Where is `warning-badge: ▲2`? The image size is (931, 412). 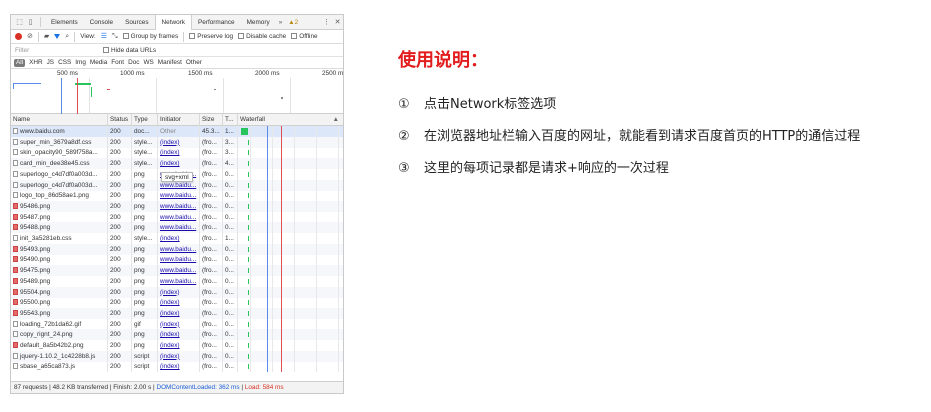 warning-badge: ▲2 is located at coordinates (293, 22).